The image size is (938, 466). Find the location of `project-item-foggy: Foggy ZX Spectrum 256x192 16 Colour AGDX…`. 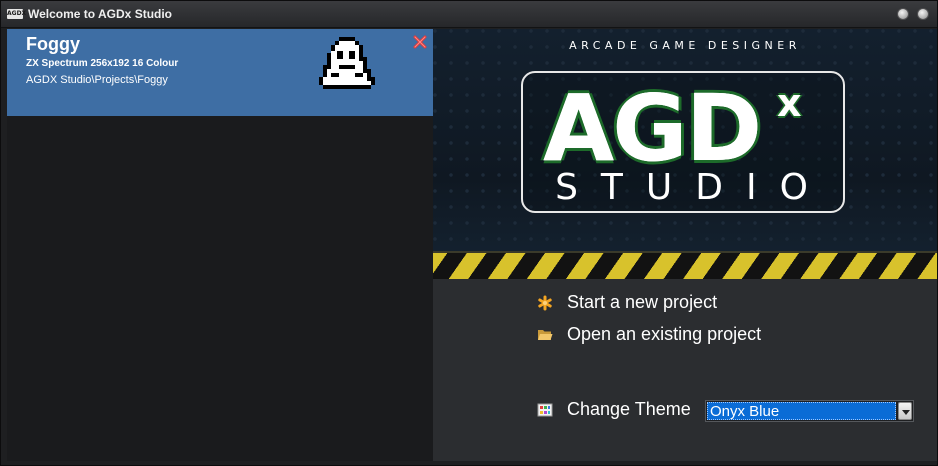

project-item-foggy: Foggy ZX Spectrum 256x192 16 Colour AGDX… is located at coordinates (220, 72).